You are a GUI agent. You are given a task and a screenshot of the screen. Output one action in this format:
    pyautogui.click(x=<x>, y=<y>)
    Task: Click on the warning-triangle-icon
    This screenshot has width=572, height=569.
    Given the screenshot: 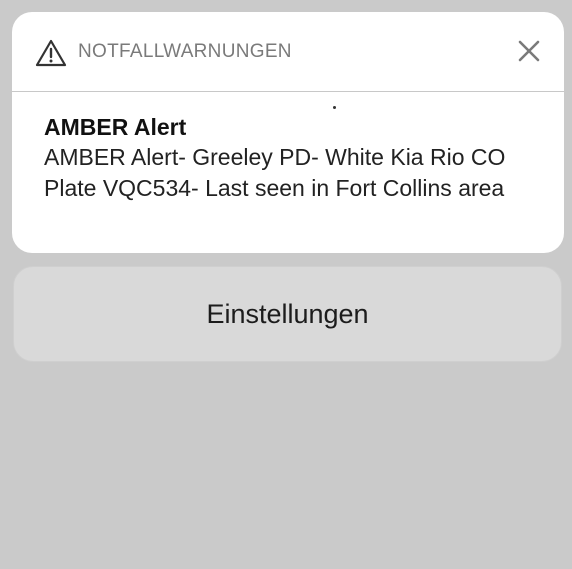 What is the action you would take?
    pyautogui.click(x=51, y=53)
    